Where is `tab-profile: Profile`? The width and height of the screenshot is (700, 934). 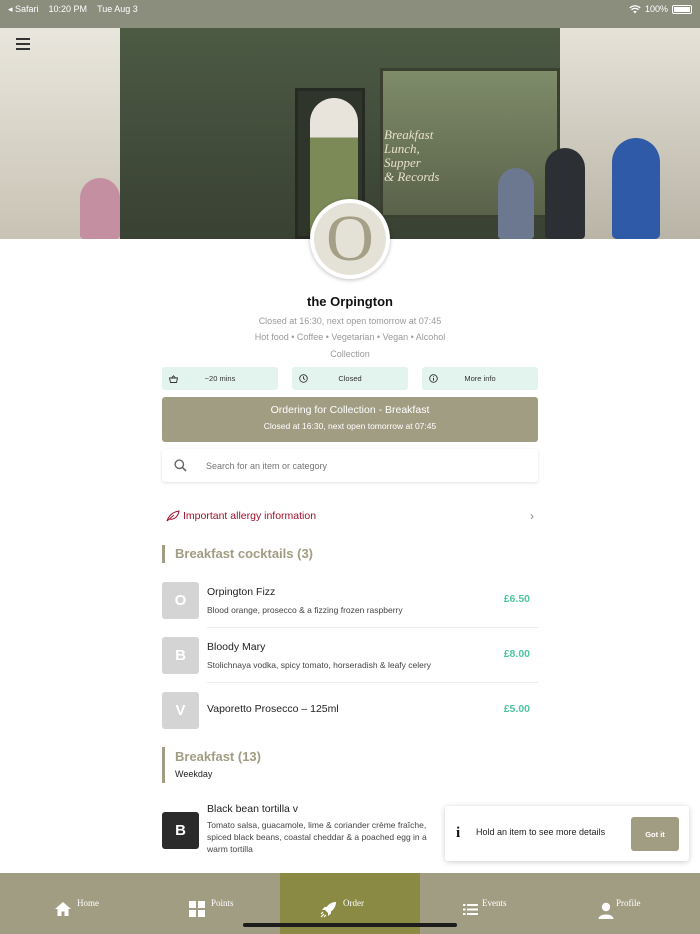 tab-profile: Profile is located at coordinates (630, 903).